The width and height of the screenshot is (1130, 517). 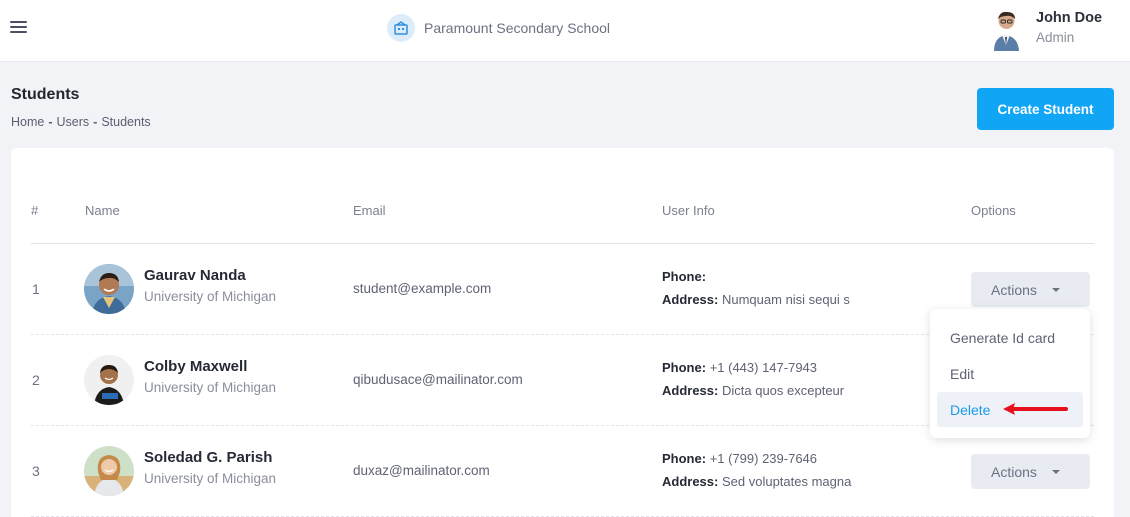 What do you see at coordinates (1045, 29) in the screenshot?
I see `user-menu: John Doe Admin` at bounding box center [1045, 29].